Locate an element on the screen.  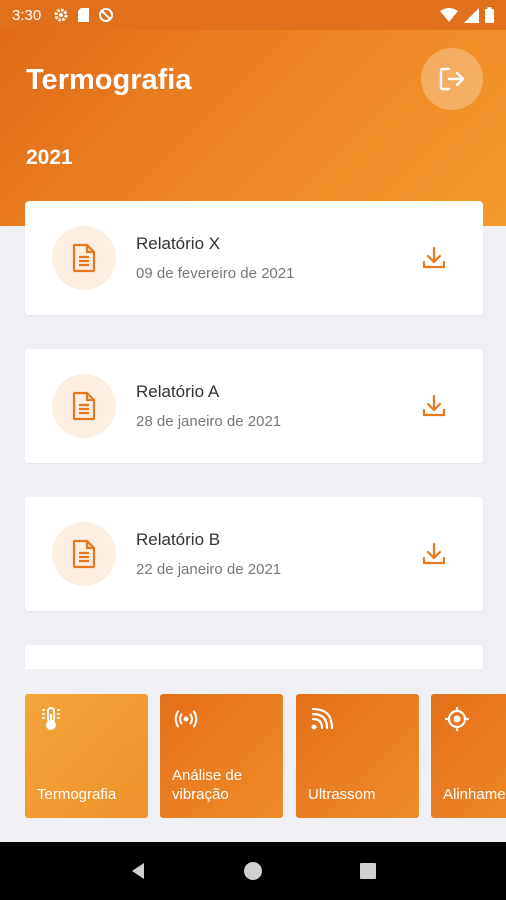
status-time: 3:30 is located at coordinates (27, 15).